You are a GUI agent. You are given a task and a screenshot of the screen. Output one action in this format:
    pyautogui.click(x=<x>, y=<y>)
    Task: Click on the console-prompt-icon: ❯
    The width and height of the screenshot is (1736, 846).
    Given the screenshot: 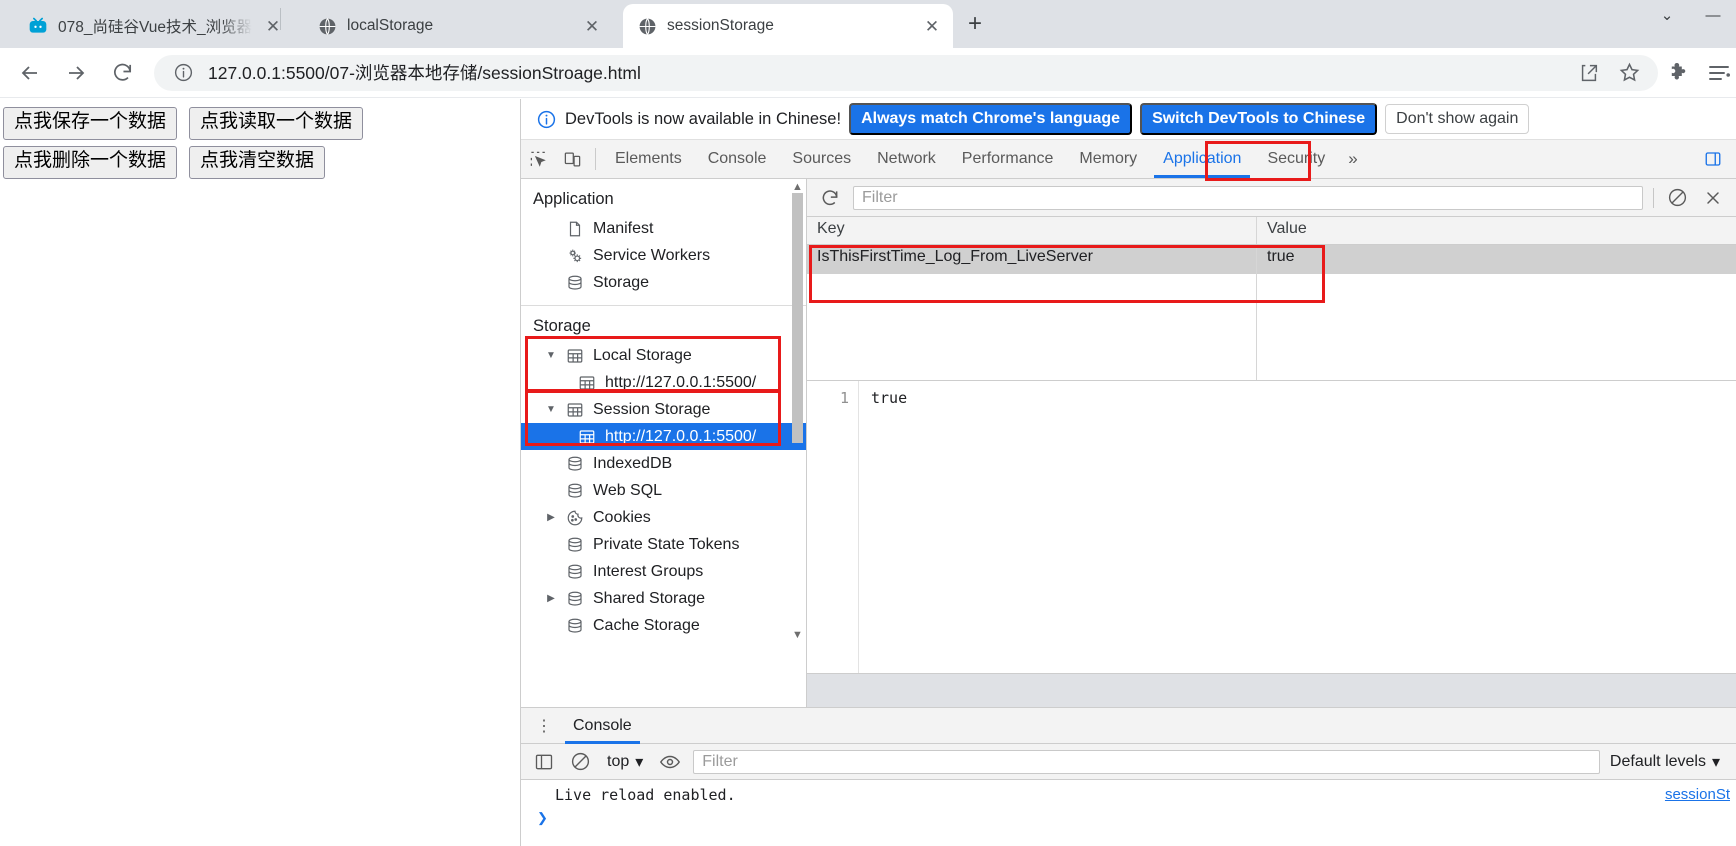 What is the action you would take?
    pyautogui.click(x=542, y=817)
    